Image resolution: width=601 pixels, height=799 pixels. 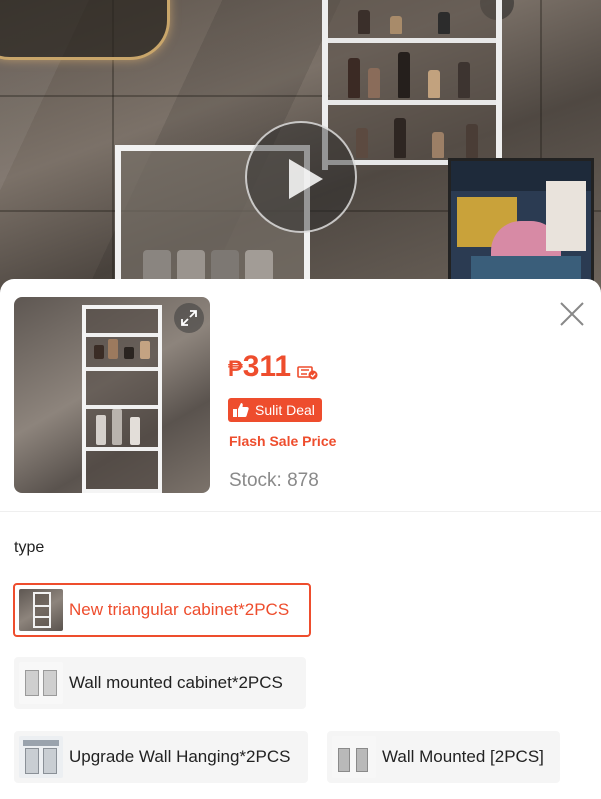 What do you see at coordinates (179, 609) in the screenshot?
I see `variant-label: New triangular cabinet*2PCS` at bounding box center [179, 609].